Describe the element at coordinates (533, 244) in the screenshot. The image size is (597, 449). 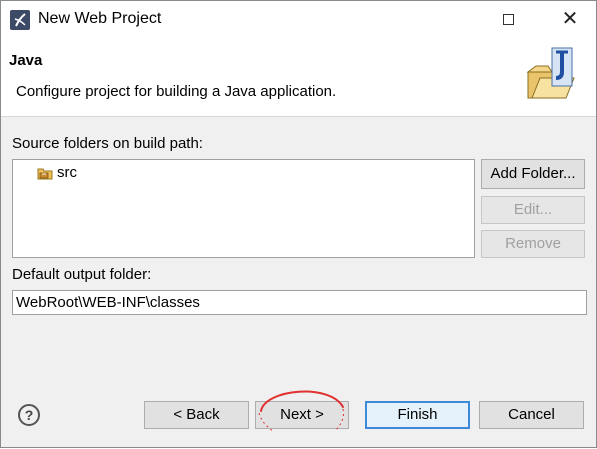
I see `remove-button: Remove` at that location.